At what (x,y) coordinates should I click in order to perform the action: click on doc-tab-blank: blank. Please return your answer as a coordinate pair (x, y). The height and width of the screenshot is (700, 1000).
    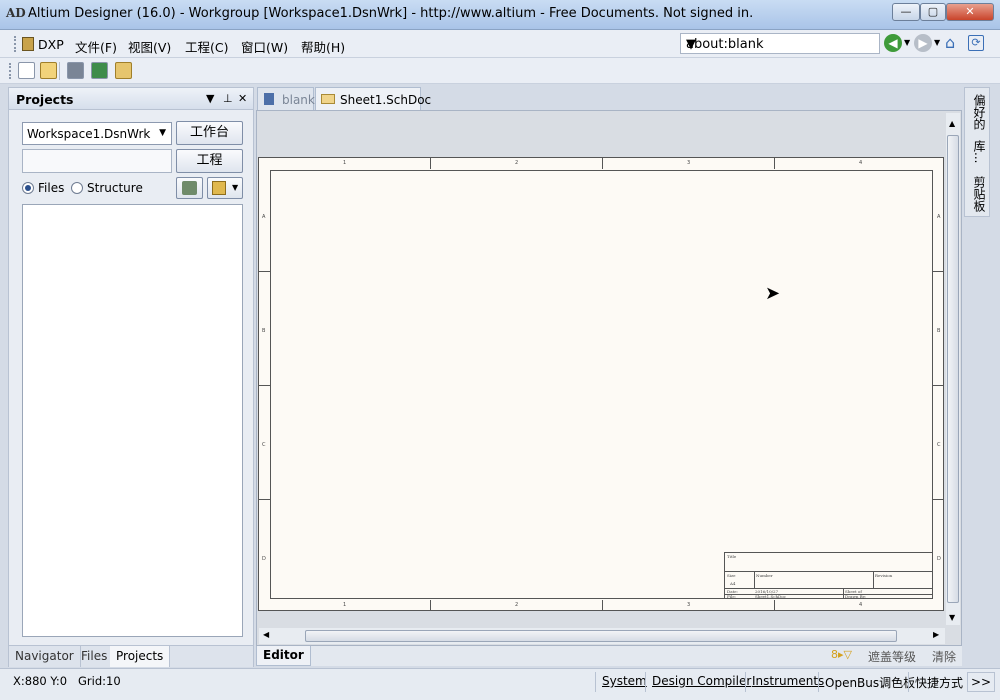
    Looking at the image, I should click on (286, 99).